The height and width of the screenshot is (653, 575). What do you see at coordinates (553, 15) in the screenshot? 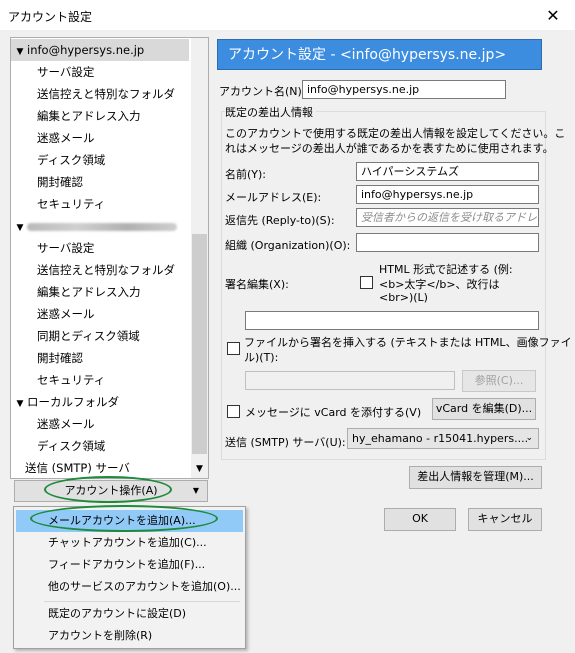
I see `close-icon: ✕` at bounding box center [553, 15].